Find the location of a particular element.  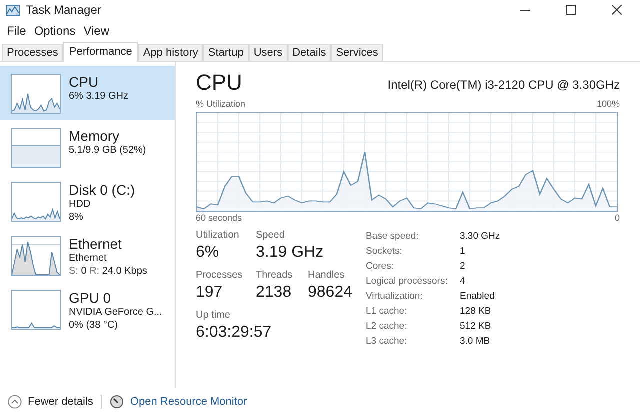

property-label: L1 cache: is located at coordinates (387, 312).